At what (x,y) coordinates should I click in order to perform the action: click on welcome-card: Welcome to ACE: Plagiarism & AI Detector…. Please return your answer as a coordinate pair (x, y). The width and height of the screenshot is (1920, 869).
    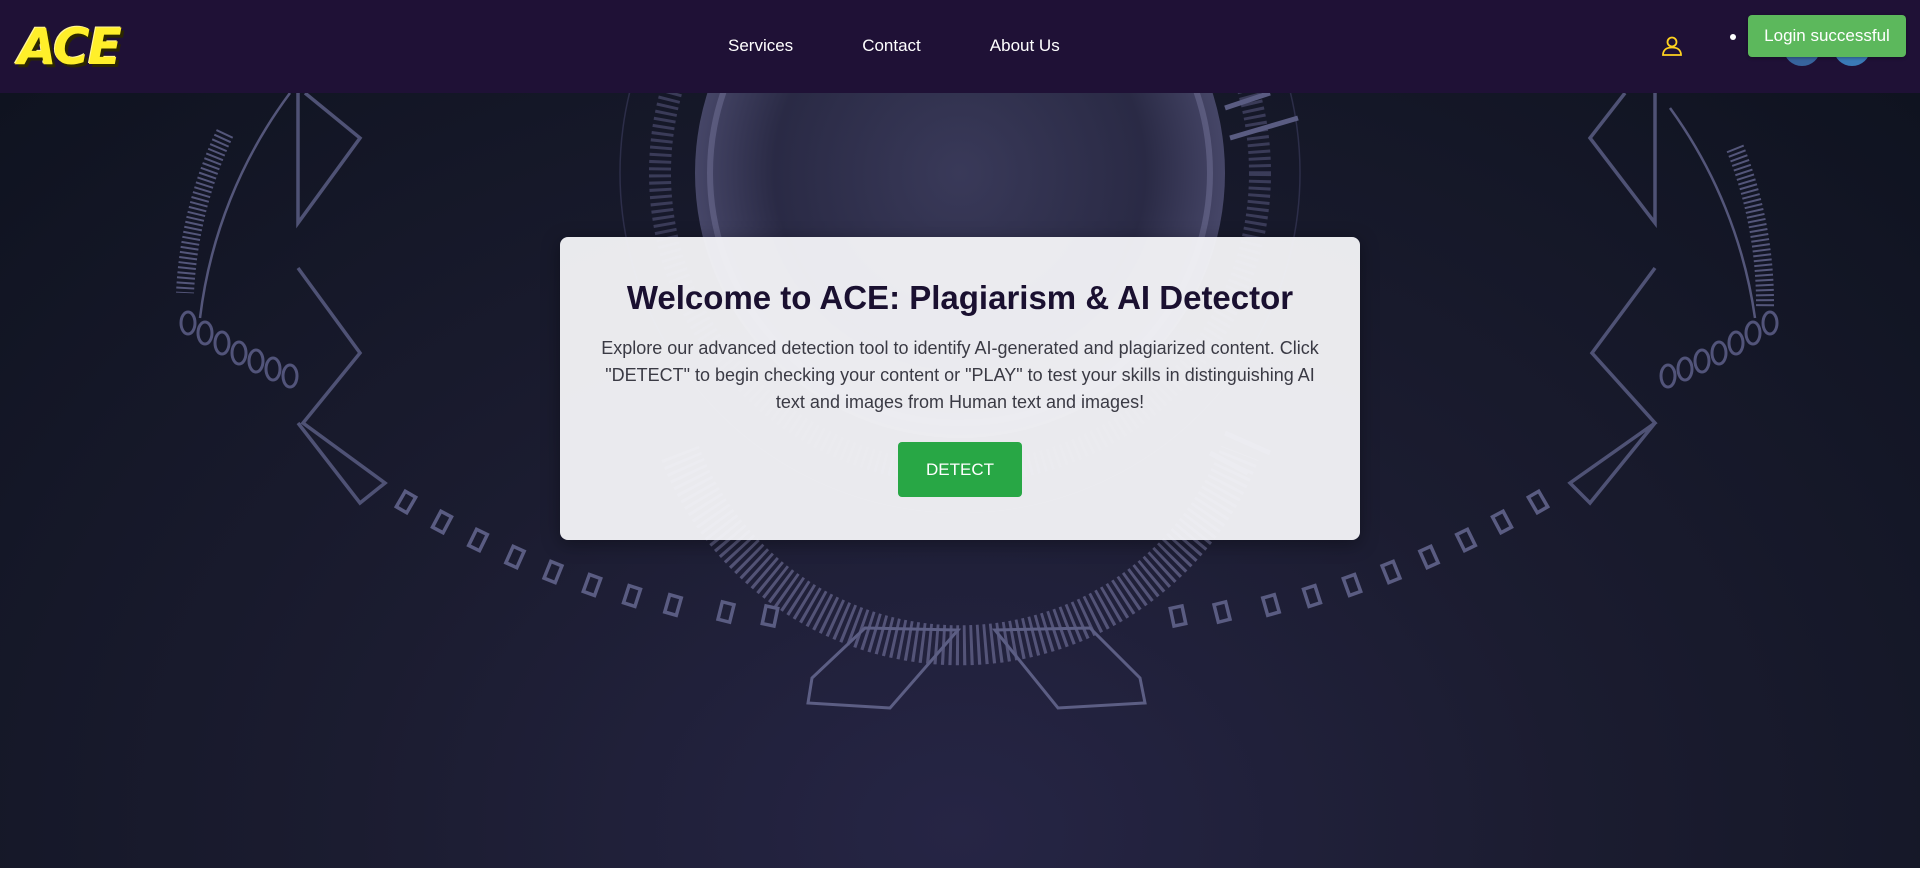
    Looking at the image, I should click on (960, 388).